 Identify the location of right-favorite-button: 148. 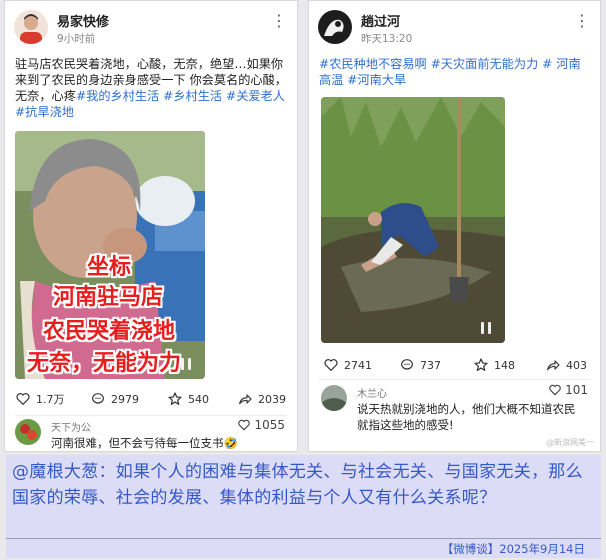
(494, 365).